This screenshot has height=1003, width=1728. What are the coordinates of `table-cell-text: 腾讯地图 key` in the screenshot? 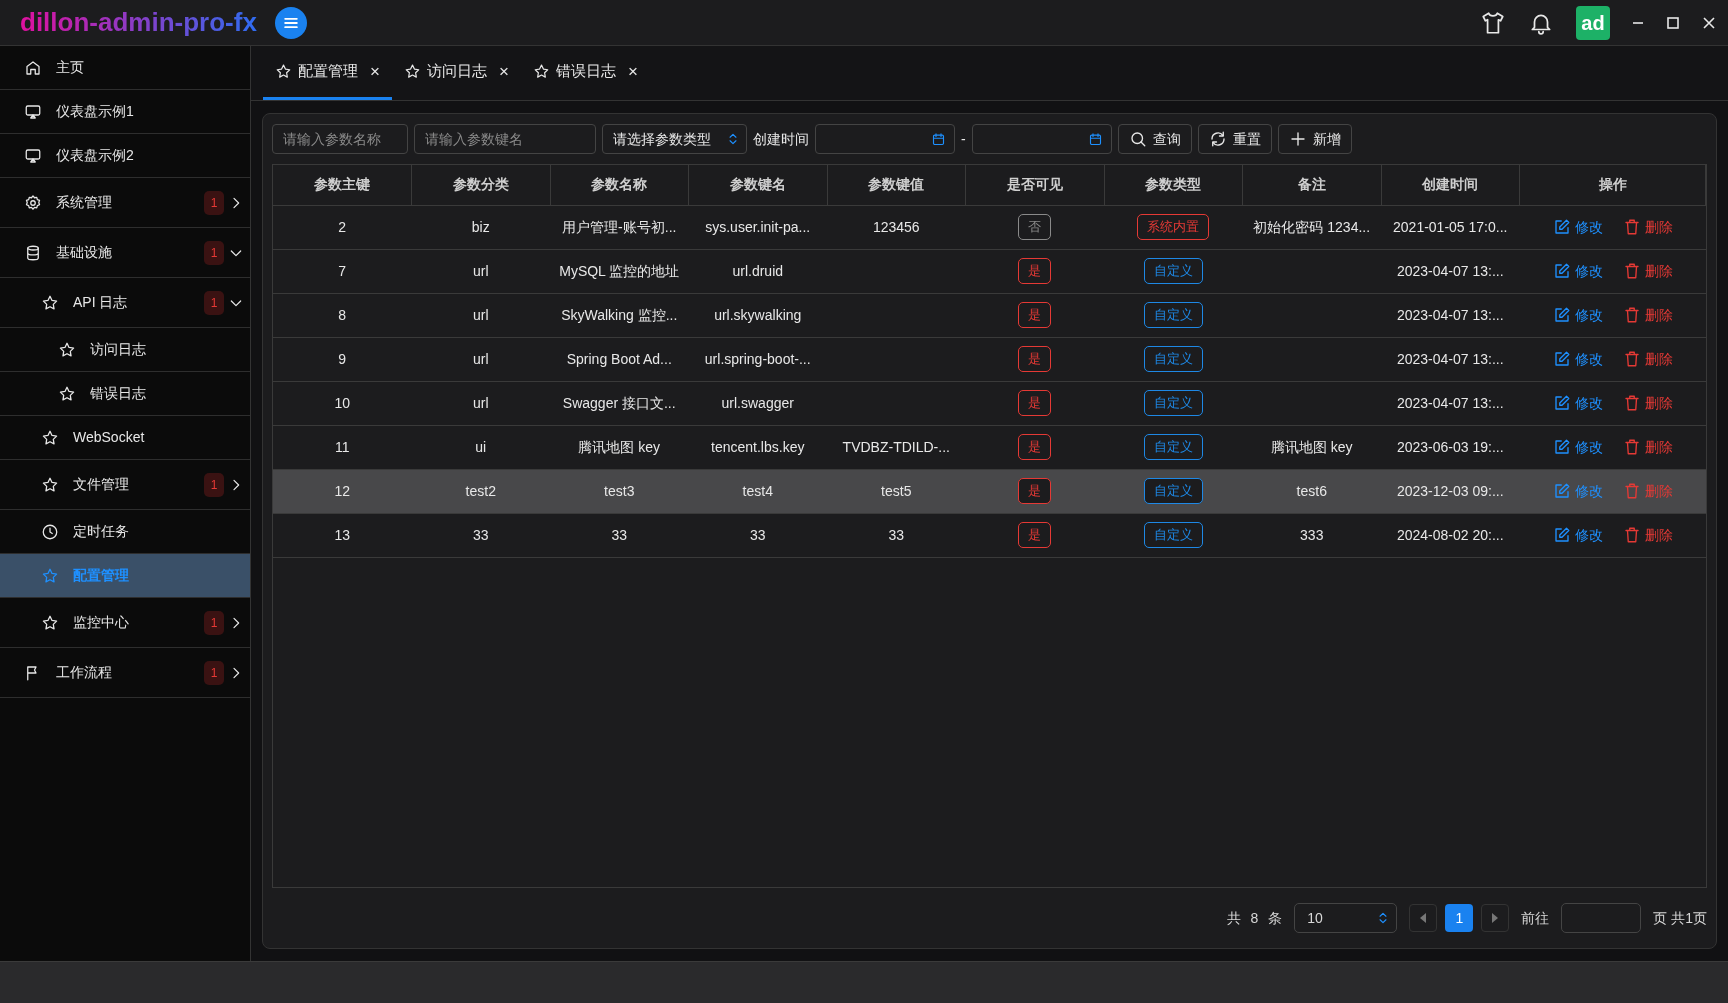 It's located at (619, 447).